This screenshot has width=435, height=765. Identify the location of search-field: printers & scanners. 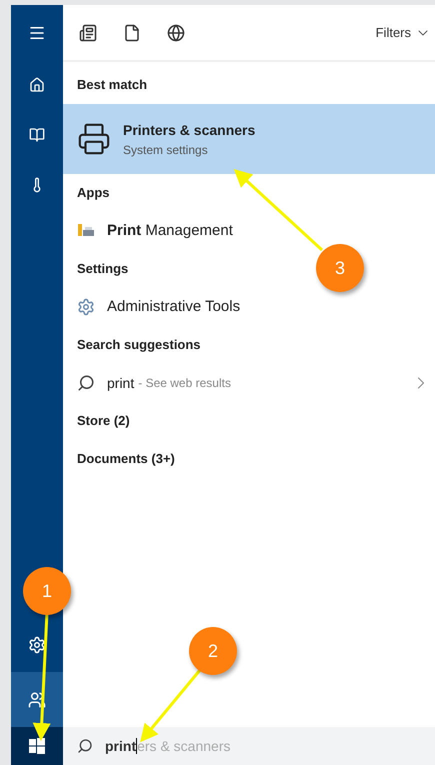
(249, 746).